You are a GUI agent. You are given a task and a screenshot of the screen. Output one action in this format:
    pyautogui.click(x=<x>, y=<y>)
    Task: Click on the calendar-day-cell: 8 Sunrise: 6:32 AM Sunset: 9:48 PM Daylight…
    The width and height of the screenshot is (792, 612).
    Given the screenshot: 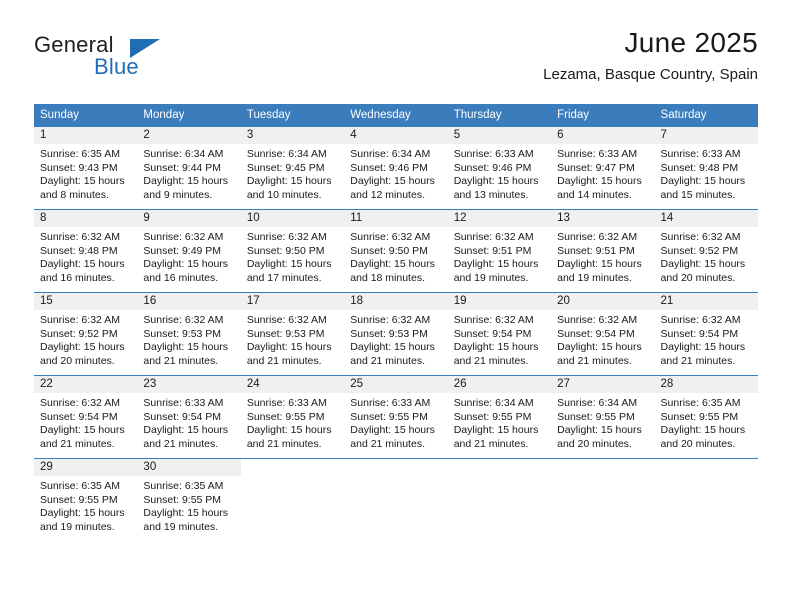 What is the action you would take?
    pyautogui.click(x=86, y=251)
    